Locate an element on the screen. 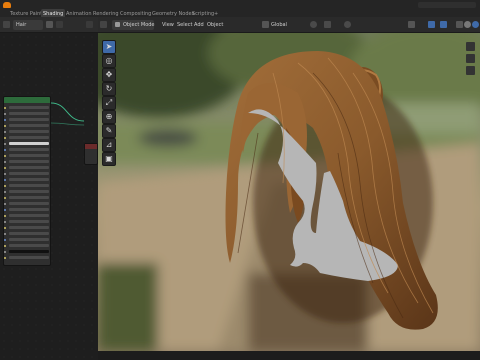  measure-tool: ⊿ is located at coordinates (109, 145).